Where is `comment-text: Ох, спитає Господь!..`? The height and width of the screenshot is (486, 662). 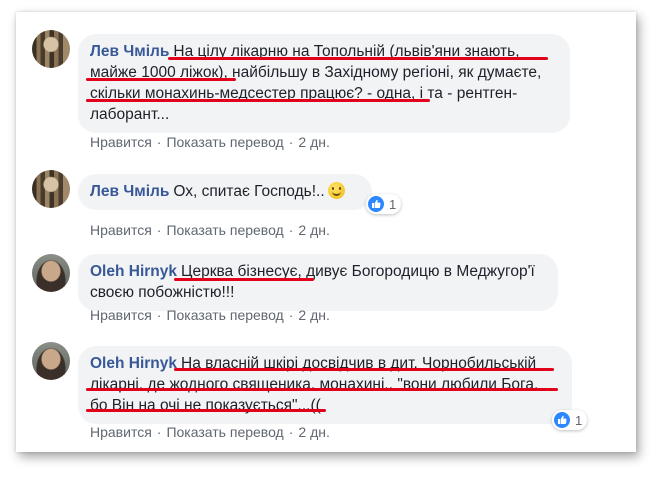
comment-text: Ох, спитає Господь!.. is located at coordinates (249, 191).